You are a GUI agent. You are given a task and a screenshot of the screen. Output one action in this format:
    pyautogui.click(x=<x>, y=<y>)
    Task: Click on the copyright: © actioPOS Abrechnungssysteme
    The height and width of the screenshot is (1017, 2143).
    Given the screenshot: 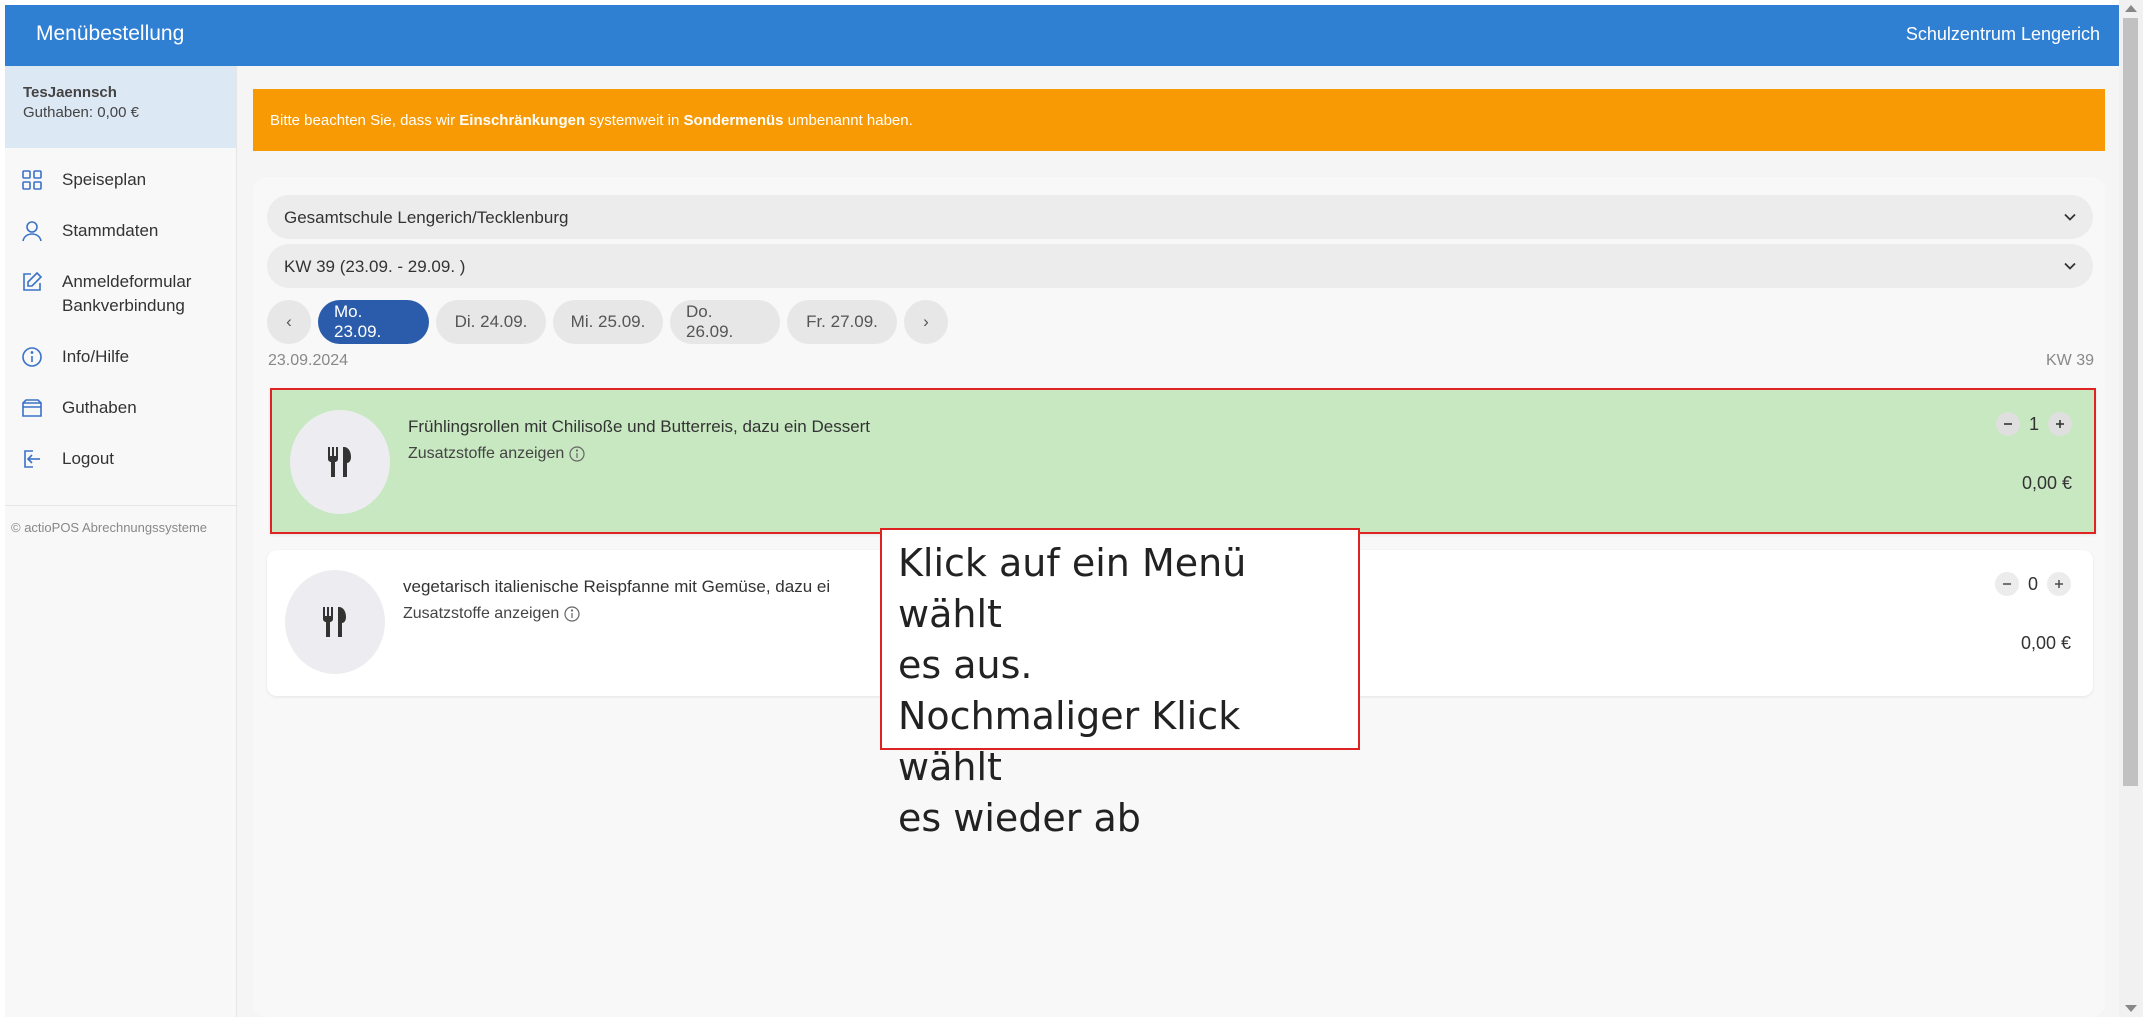 What is the action you would take?
    pyautogui.click(x=120, y=520)
    